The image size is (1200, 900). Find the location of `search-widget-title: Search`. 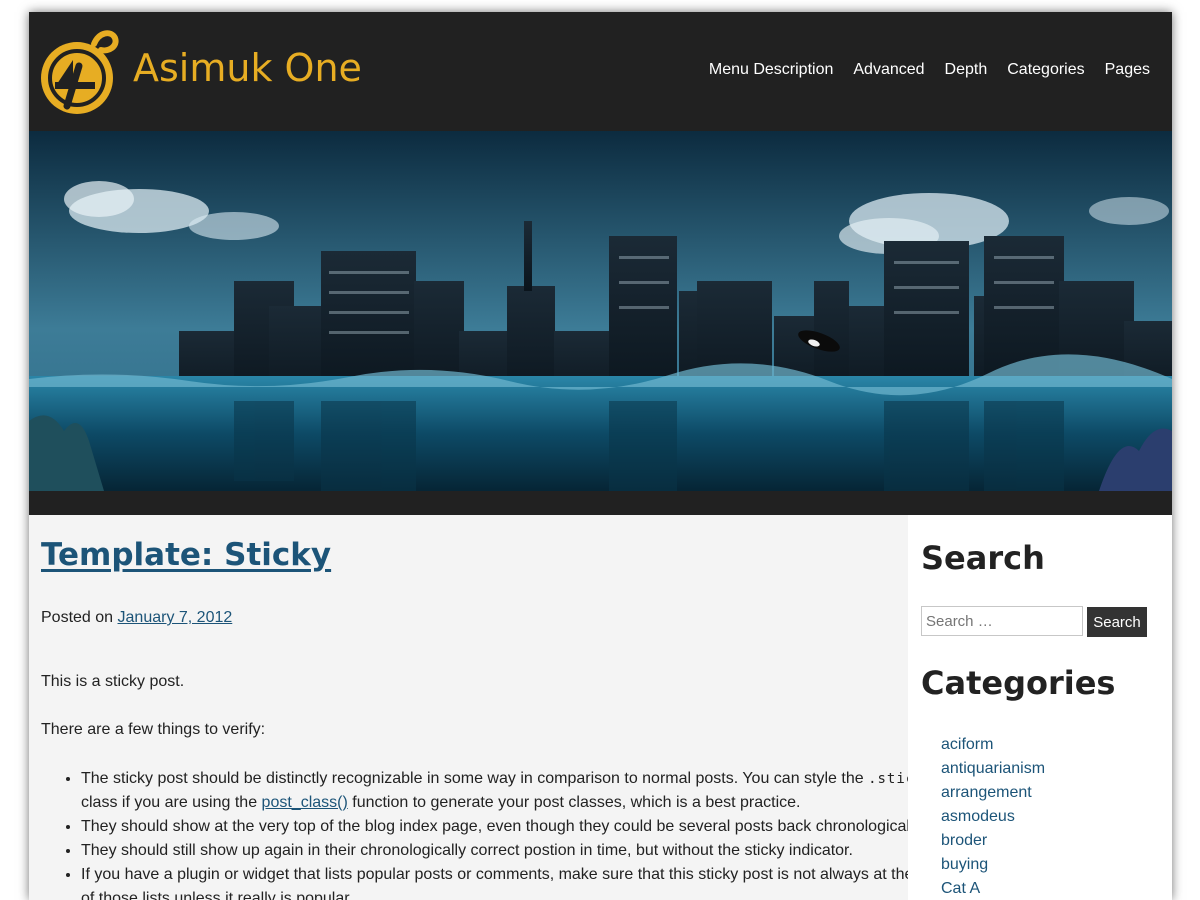

search-widget-title: Search is located at coordinates (983, 558).